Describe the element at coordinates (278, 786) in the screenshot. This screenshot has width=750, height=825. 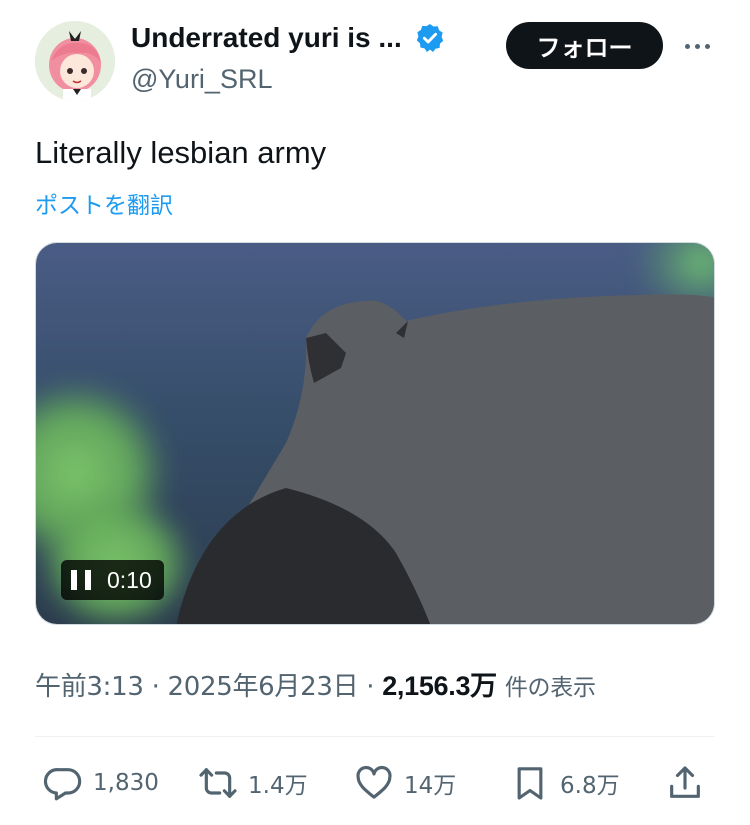
I see `repost-count: 1.4万` at that location.